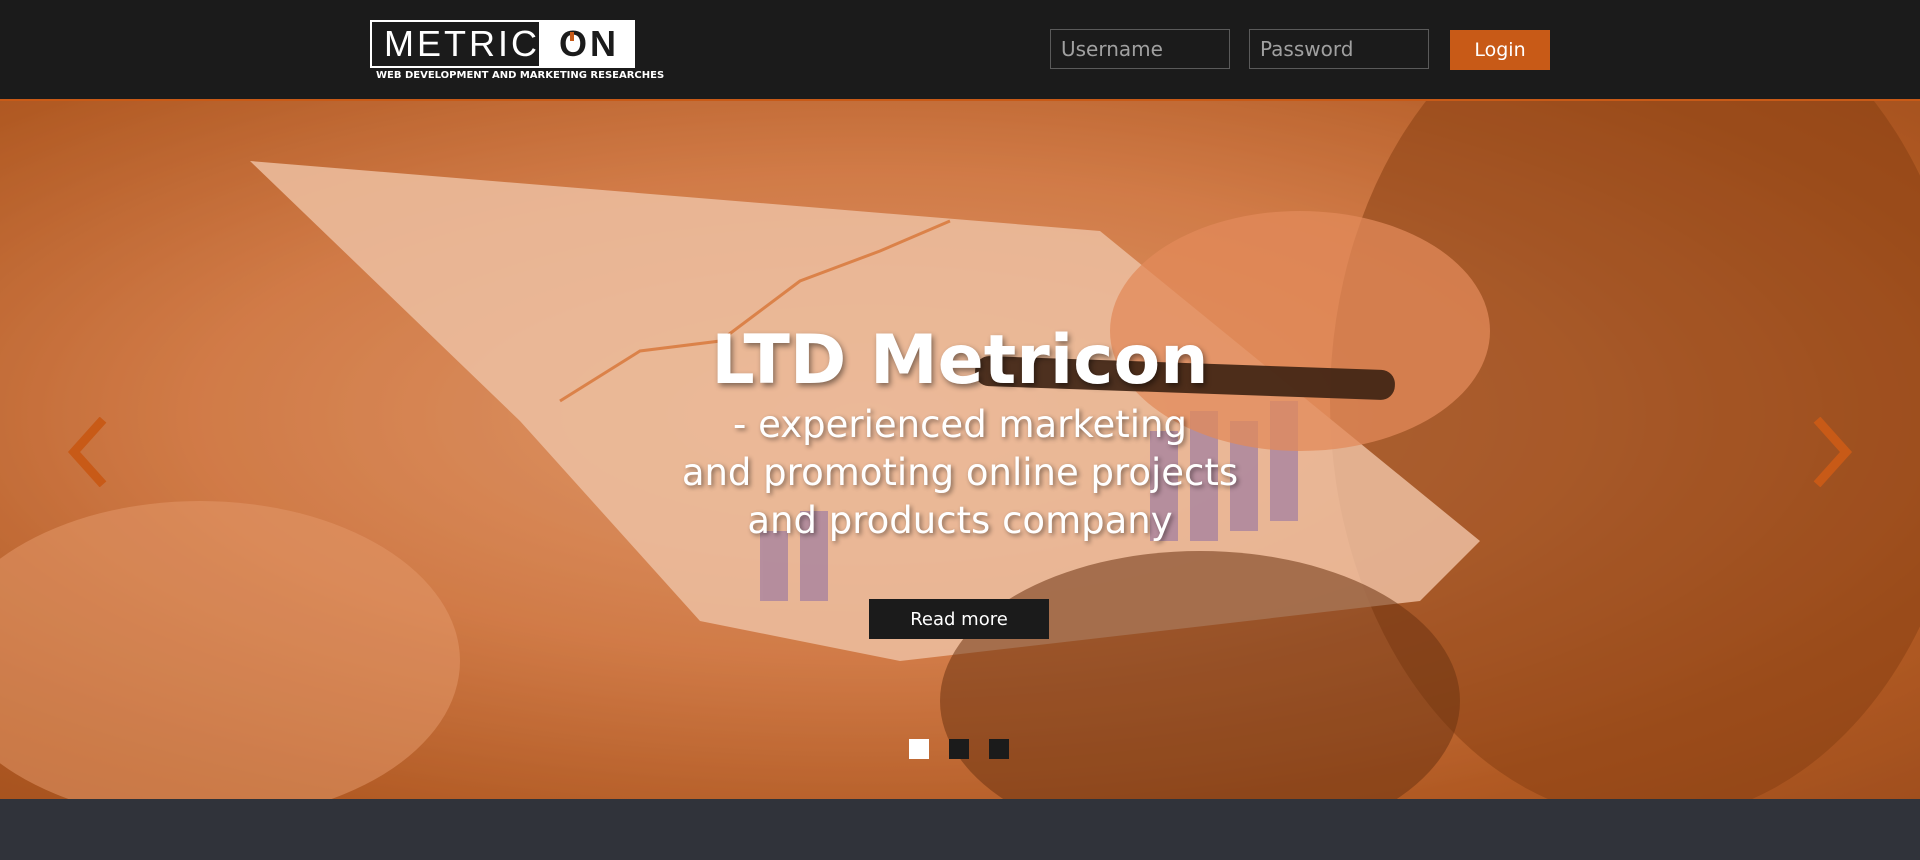  What do you see at coordinates (1339, 49) in the screenshot?
I see `password-input` at bounding box center [1339, 49].